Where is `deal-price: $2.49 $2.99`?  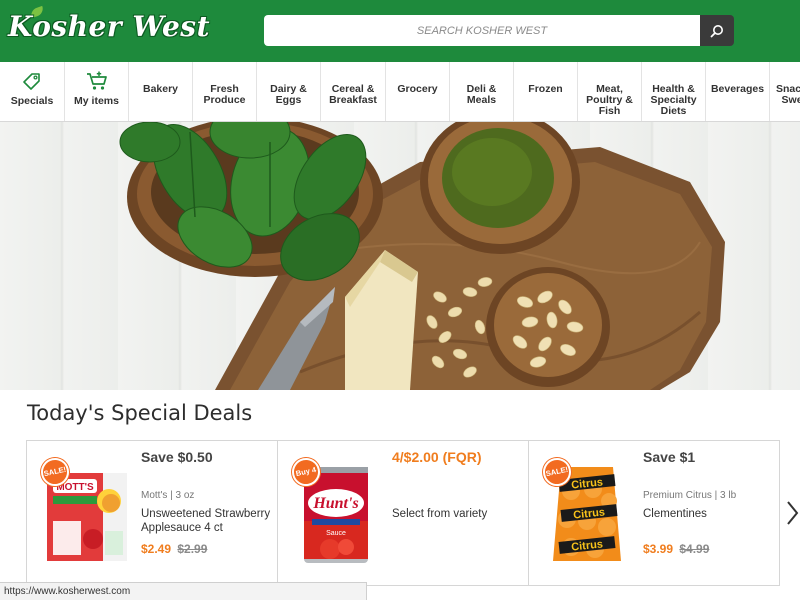
deal-price: $2.49 $2.99 is located at coordinates (174, 549).